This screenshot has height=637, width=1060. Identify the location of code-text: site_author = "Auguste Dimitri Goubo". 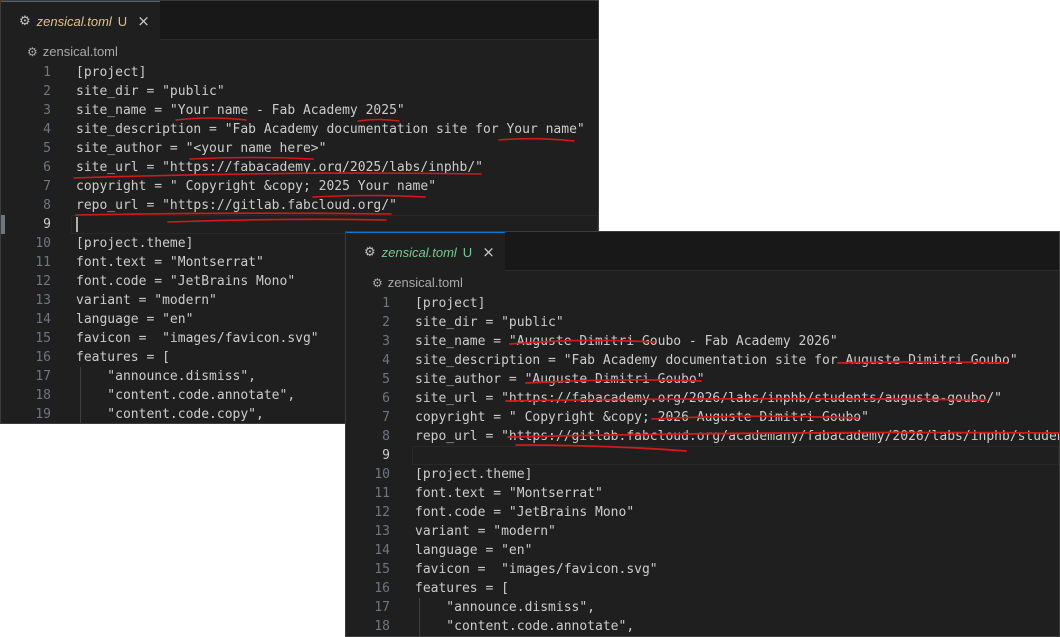
(560, 379).